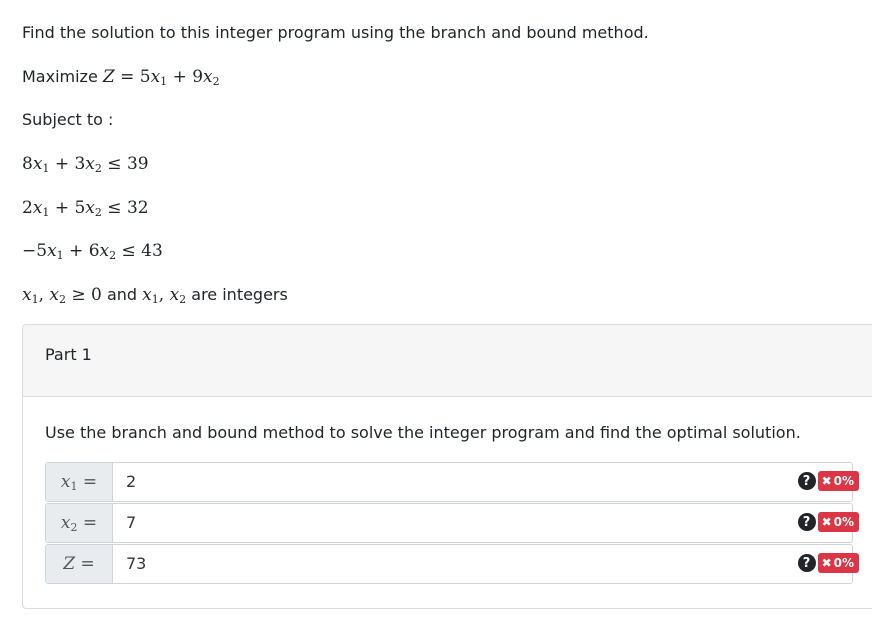 This screenshot has width=872, height=626. I want to click on answer-status-x2: ? ✖ 0%, so click(828, 522).